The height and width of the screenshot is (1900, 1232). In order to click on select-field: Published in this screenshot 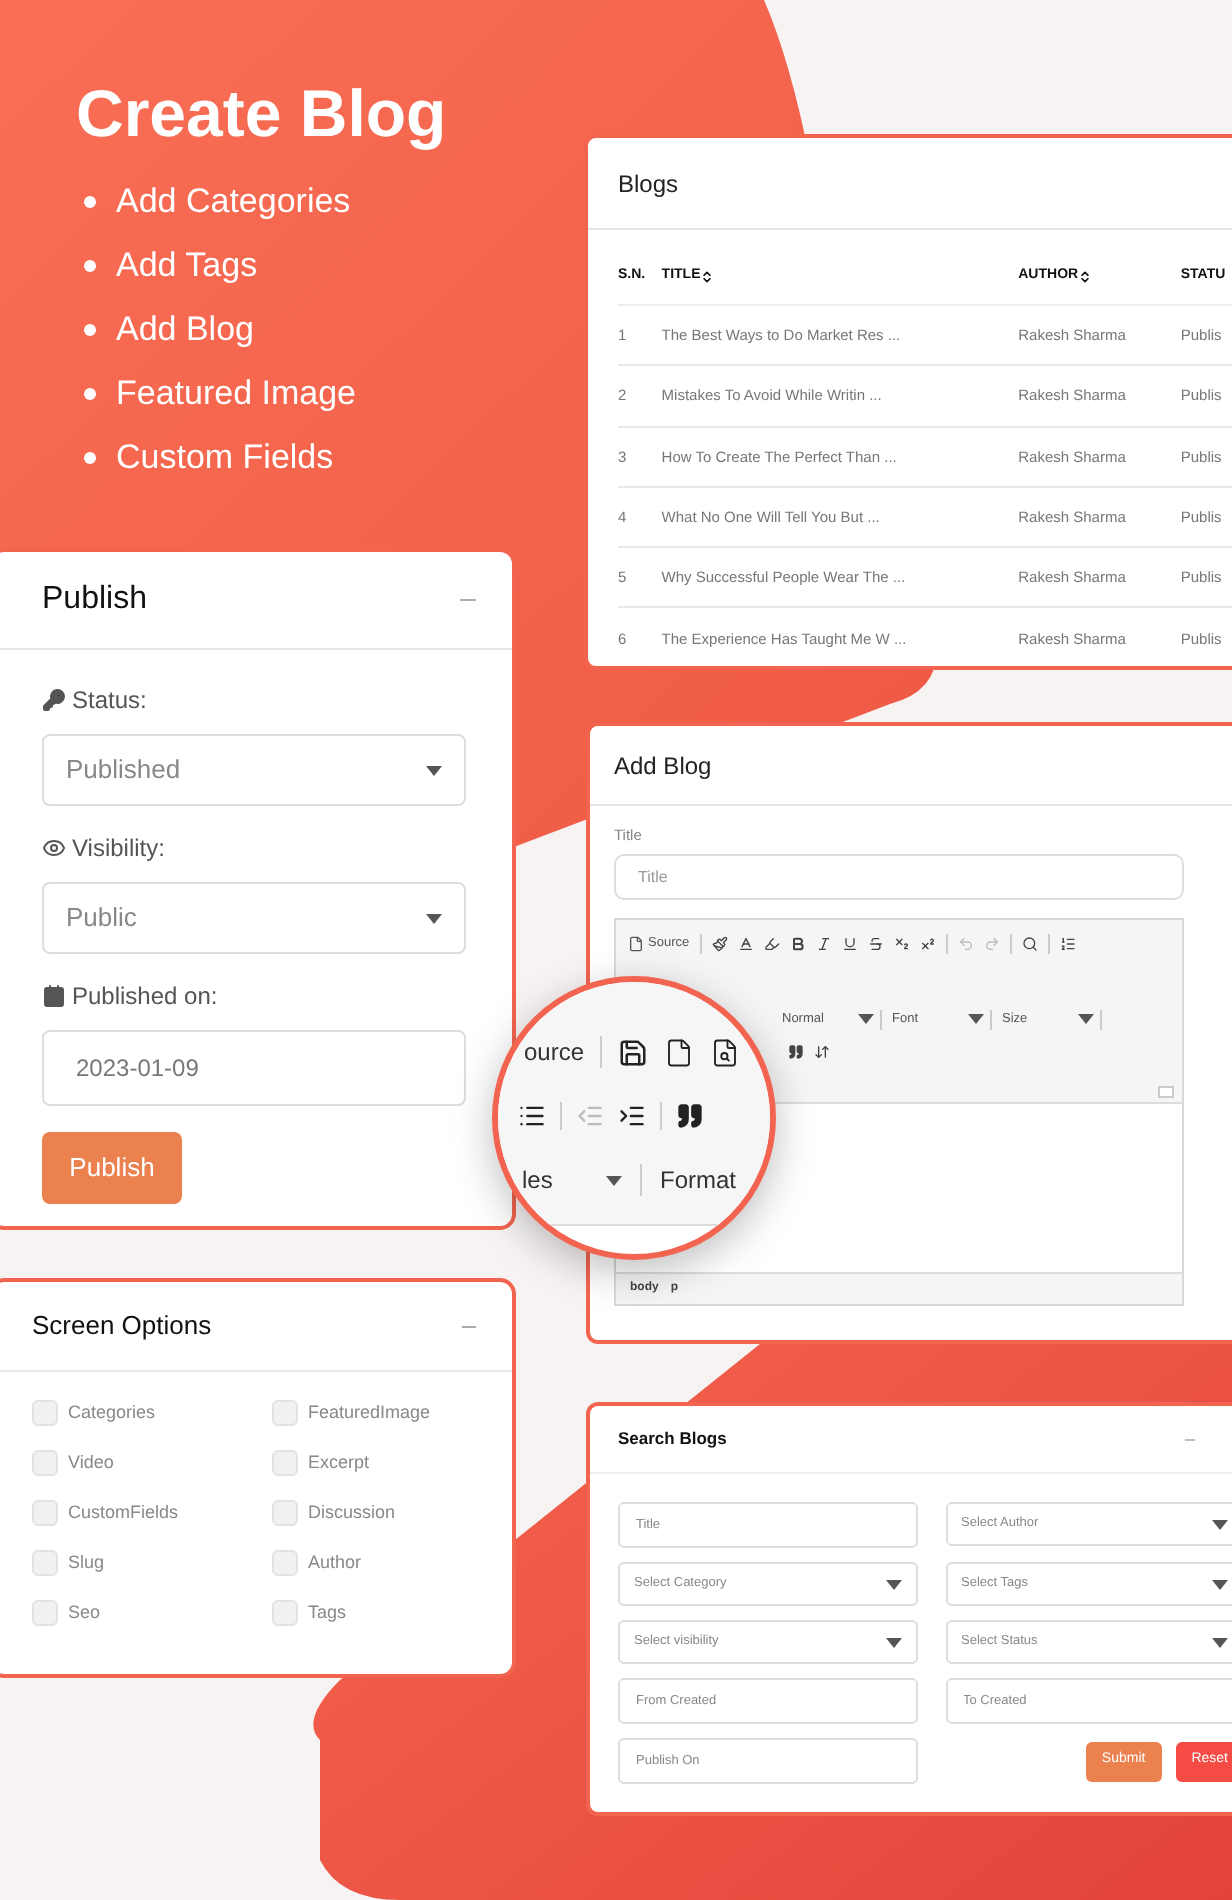, I will do `click(254, 770)`.